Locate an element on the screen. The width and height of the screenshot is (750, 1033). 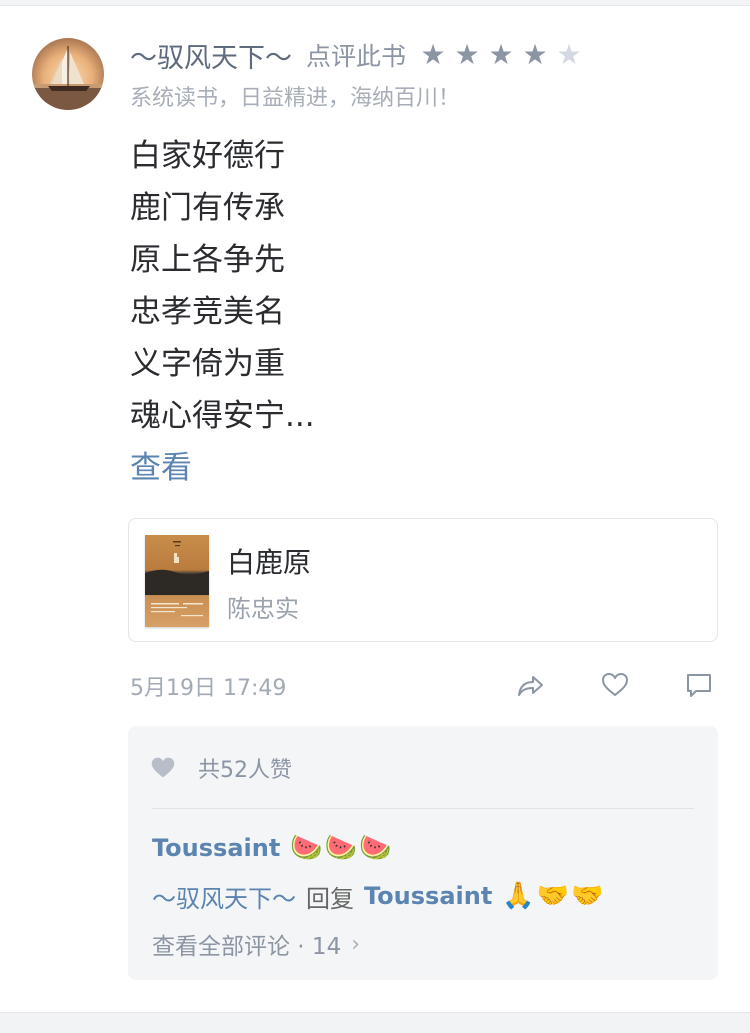
view-all-comments-link: 查看全部评论 · 14 › is located at coordinates (256, 944).